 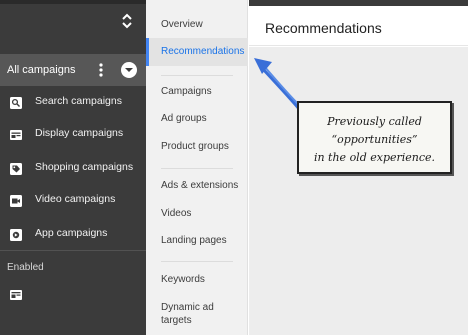 I want to click on video-icon, so click(x=16, y=200).